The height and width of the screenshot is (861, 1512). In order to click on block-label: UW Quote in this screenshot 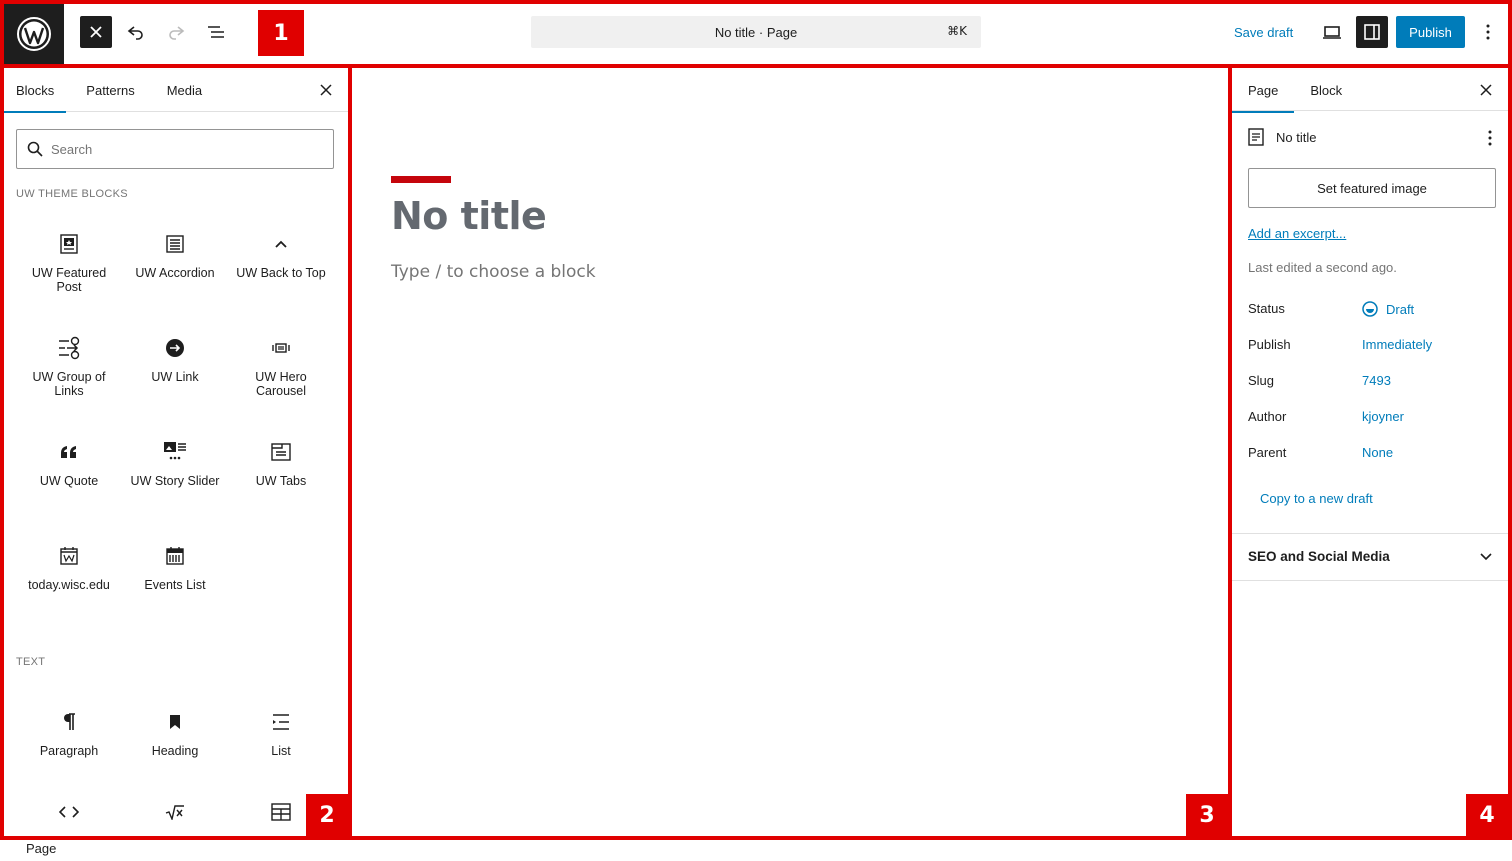, I will do `click(69, 481)`.